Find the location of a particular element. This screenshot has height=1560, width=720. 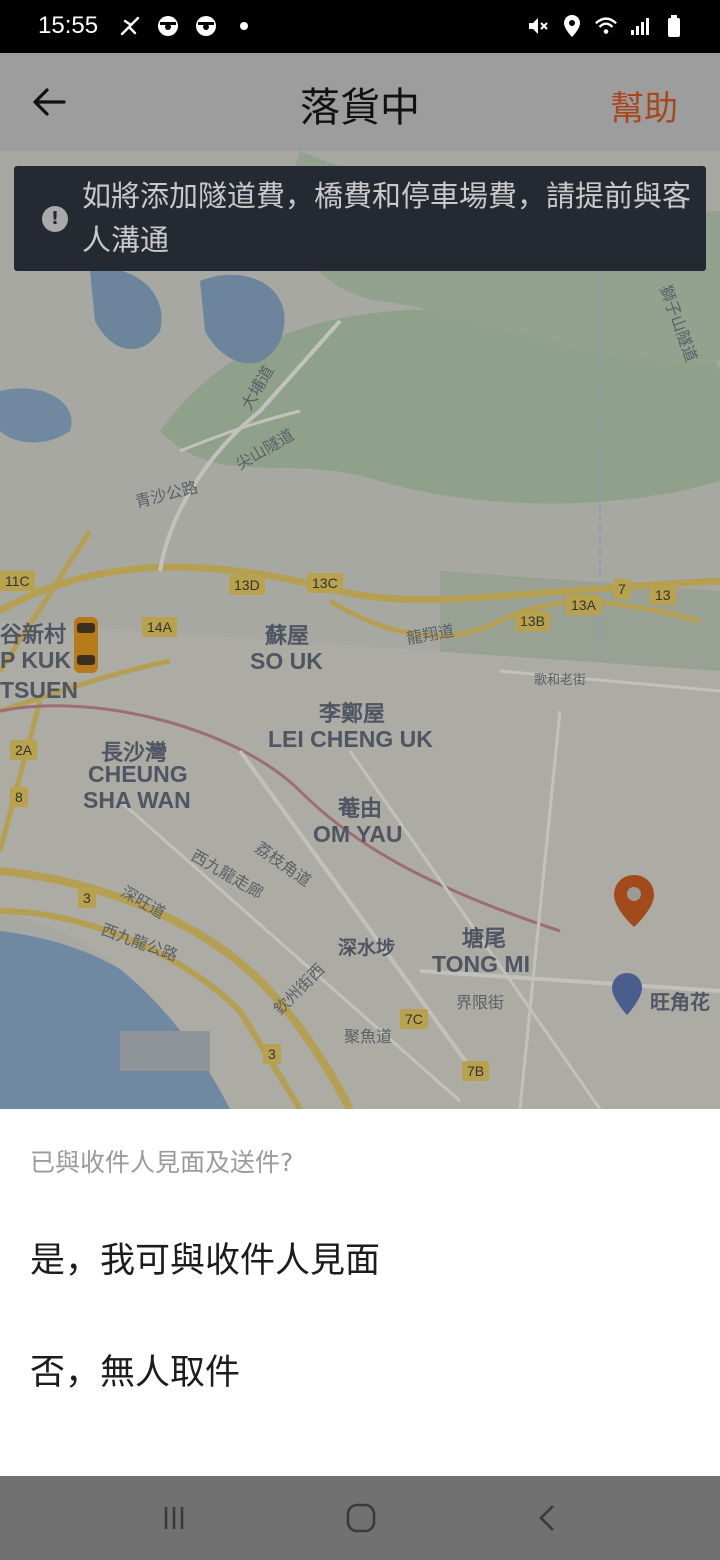

map-label-boundary-street: 界限街 is located at coordinates (480, 1003).